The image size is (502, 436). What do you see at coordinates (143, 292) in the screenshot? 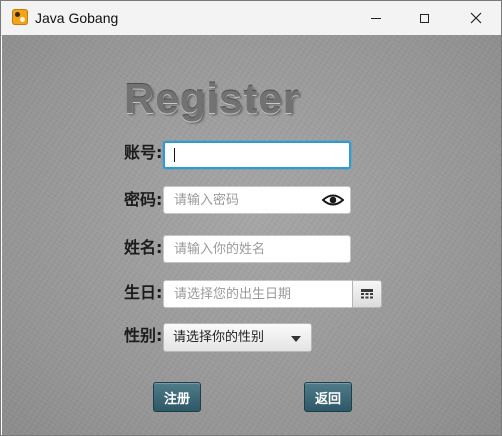
I see `birthday-label: 生日:` at bounding box center [143, 292].